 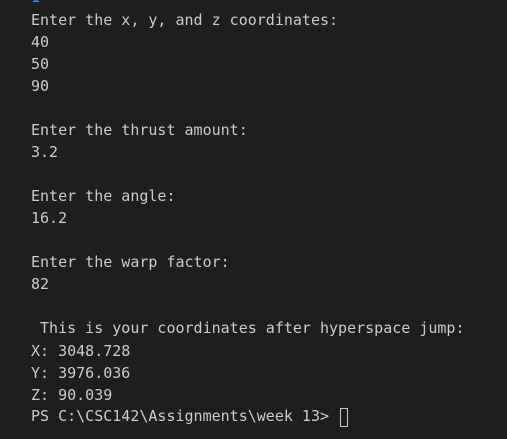 What do you see at coordinates (49, 218) in the screenshot?
I see `terminal-line-angle-input: 16.2` at bounding box center [49, 218].